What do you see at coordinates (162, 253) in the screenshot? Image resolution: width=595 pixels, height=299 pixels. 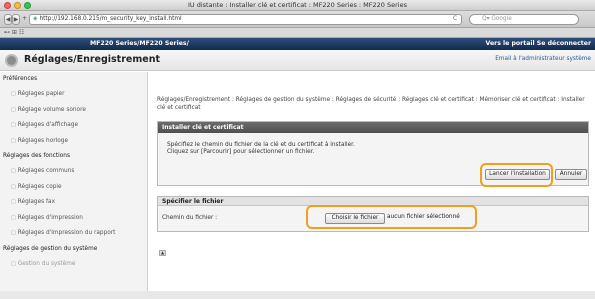 I see `scroll-top-icon: ▲` at bounding box center [162, 253].